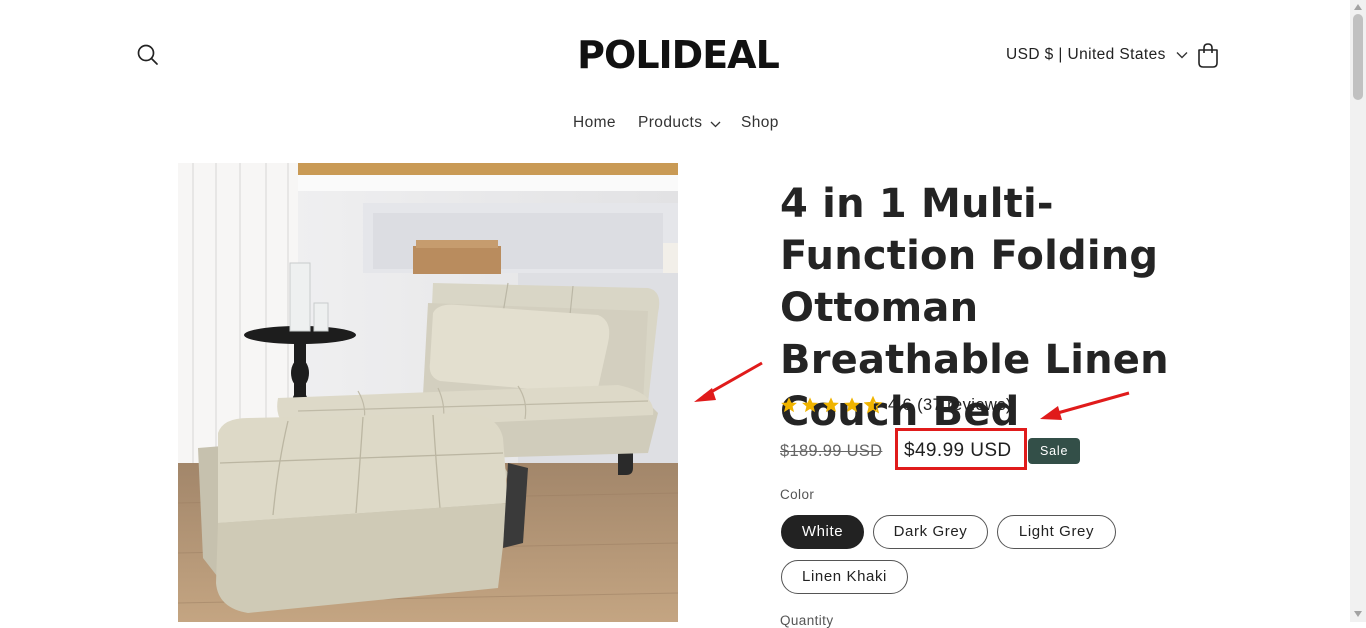 Image resolution: width=1366 pixels, height=628 pixels. I want to click on annotation-arrow-left, so click(728, 381).